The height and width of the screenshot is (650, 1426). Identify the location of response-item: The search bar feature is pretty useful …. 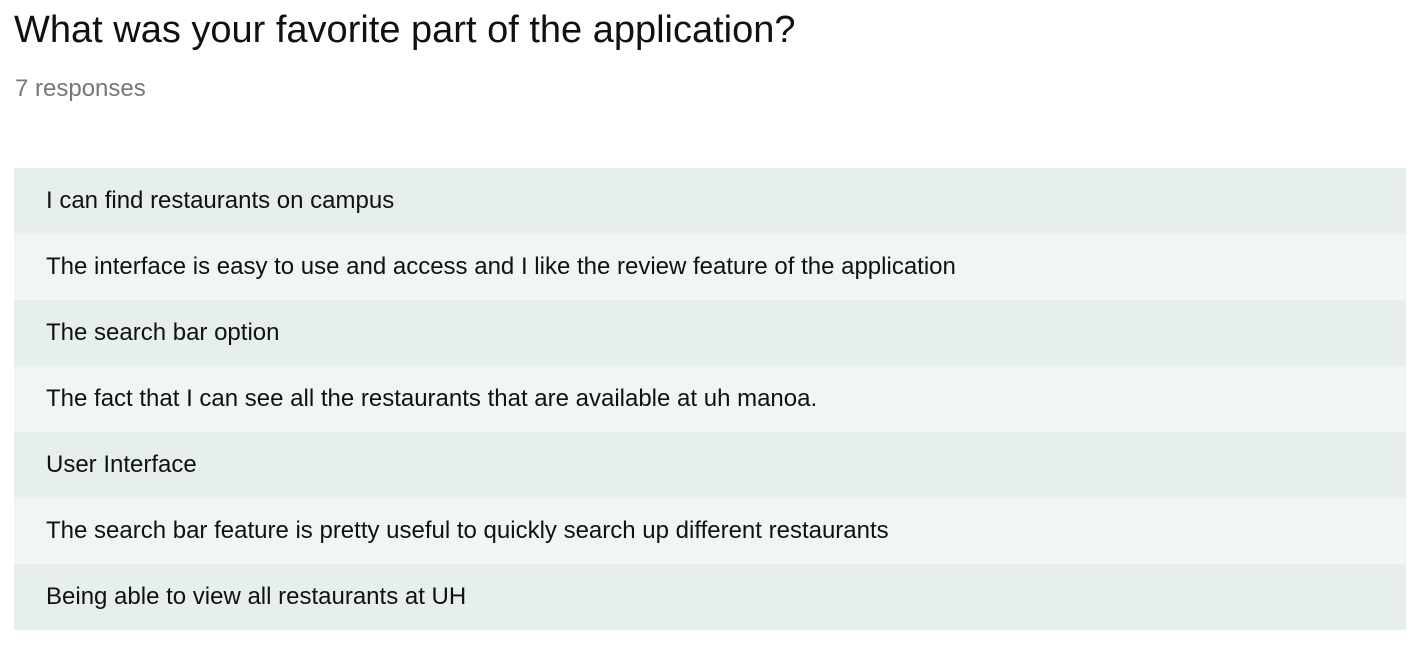
(710, 531).